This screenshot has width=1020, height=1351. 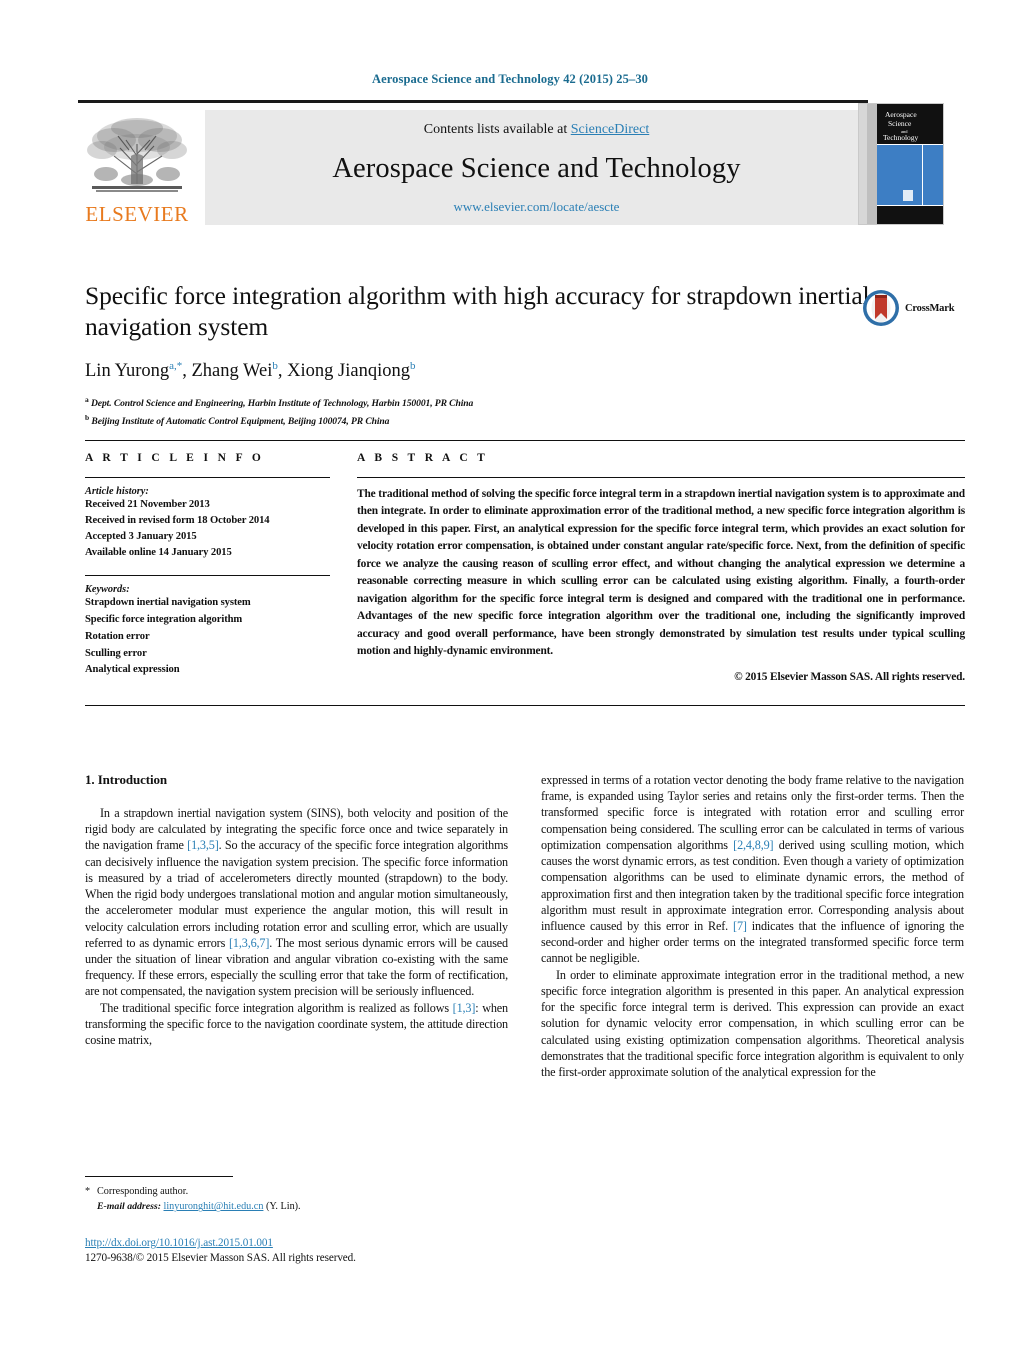 What do you see at coordinates (175, 458) in the screenshot?
I see `article-info-heading: A R T I C L E I N F O` at bounding box center [175, 458].